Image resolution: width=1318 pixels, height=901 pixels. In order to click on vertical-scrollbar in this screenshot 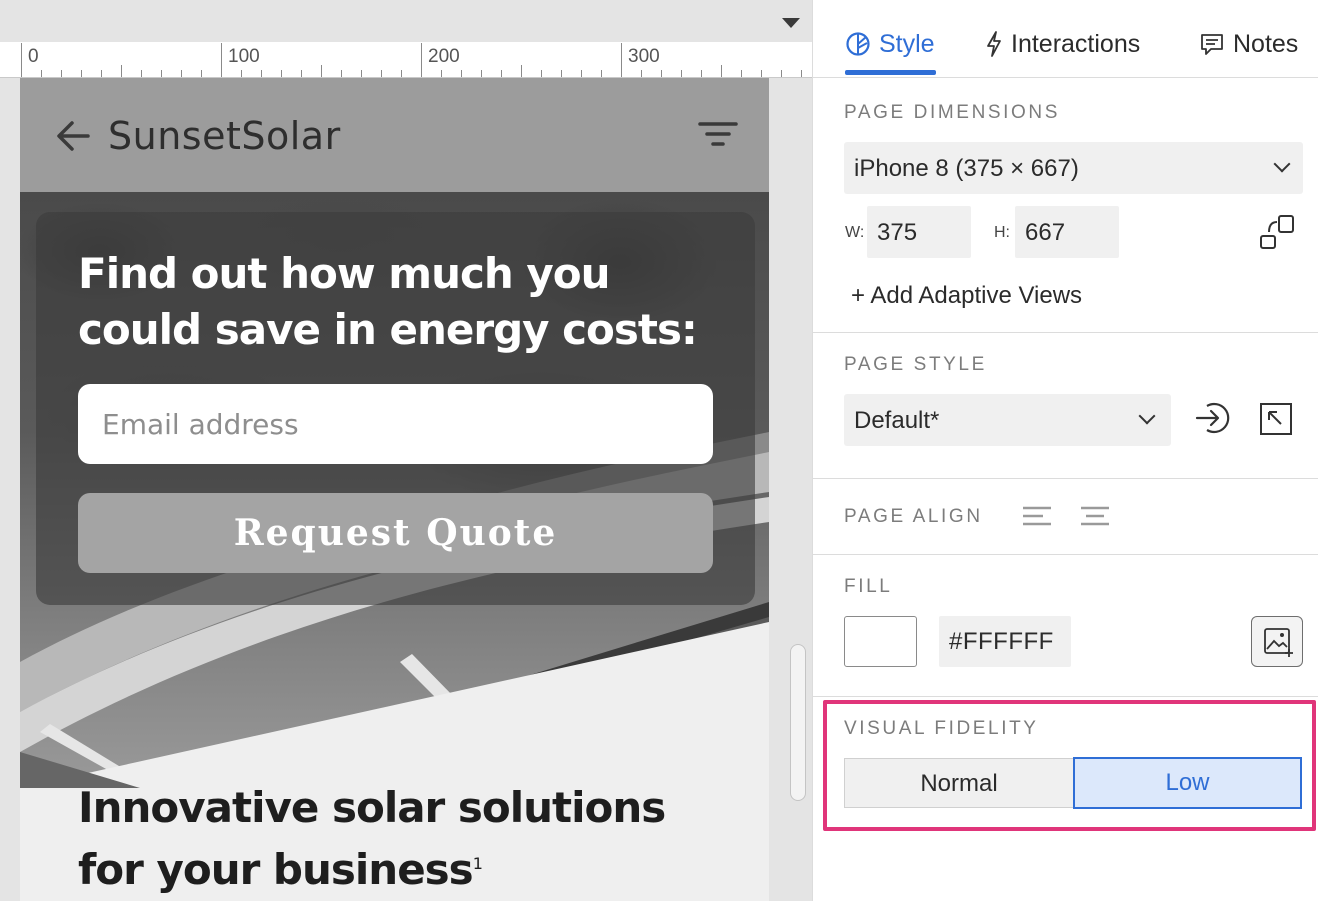, I will do `click(798, 722)`.